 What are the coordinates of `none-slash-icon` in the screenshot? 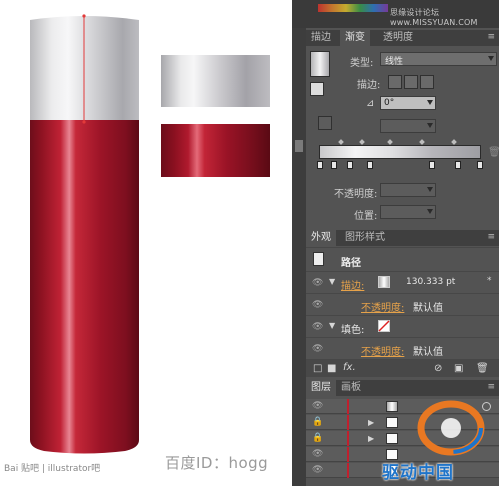 It's located at (384, 326).